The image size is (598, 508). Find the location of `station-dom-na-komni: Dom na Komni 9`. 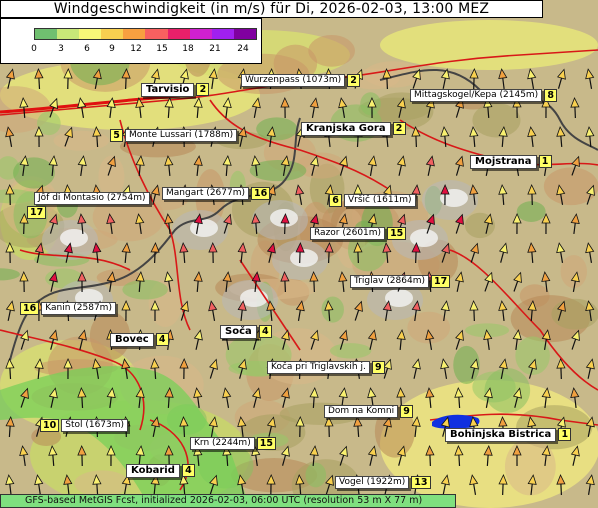

station-dom-na-komni: Dom na Komni 9 is located at coordinates (369, 411).